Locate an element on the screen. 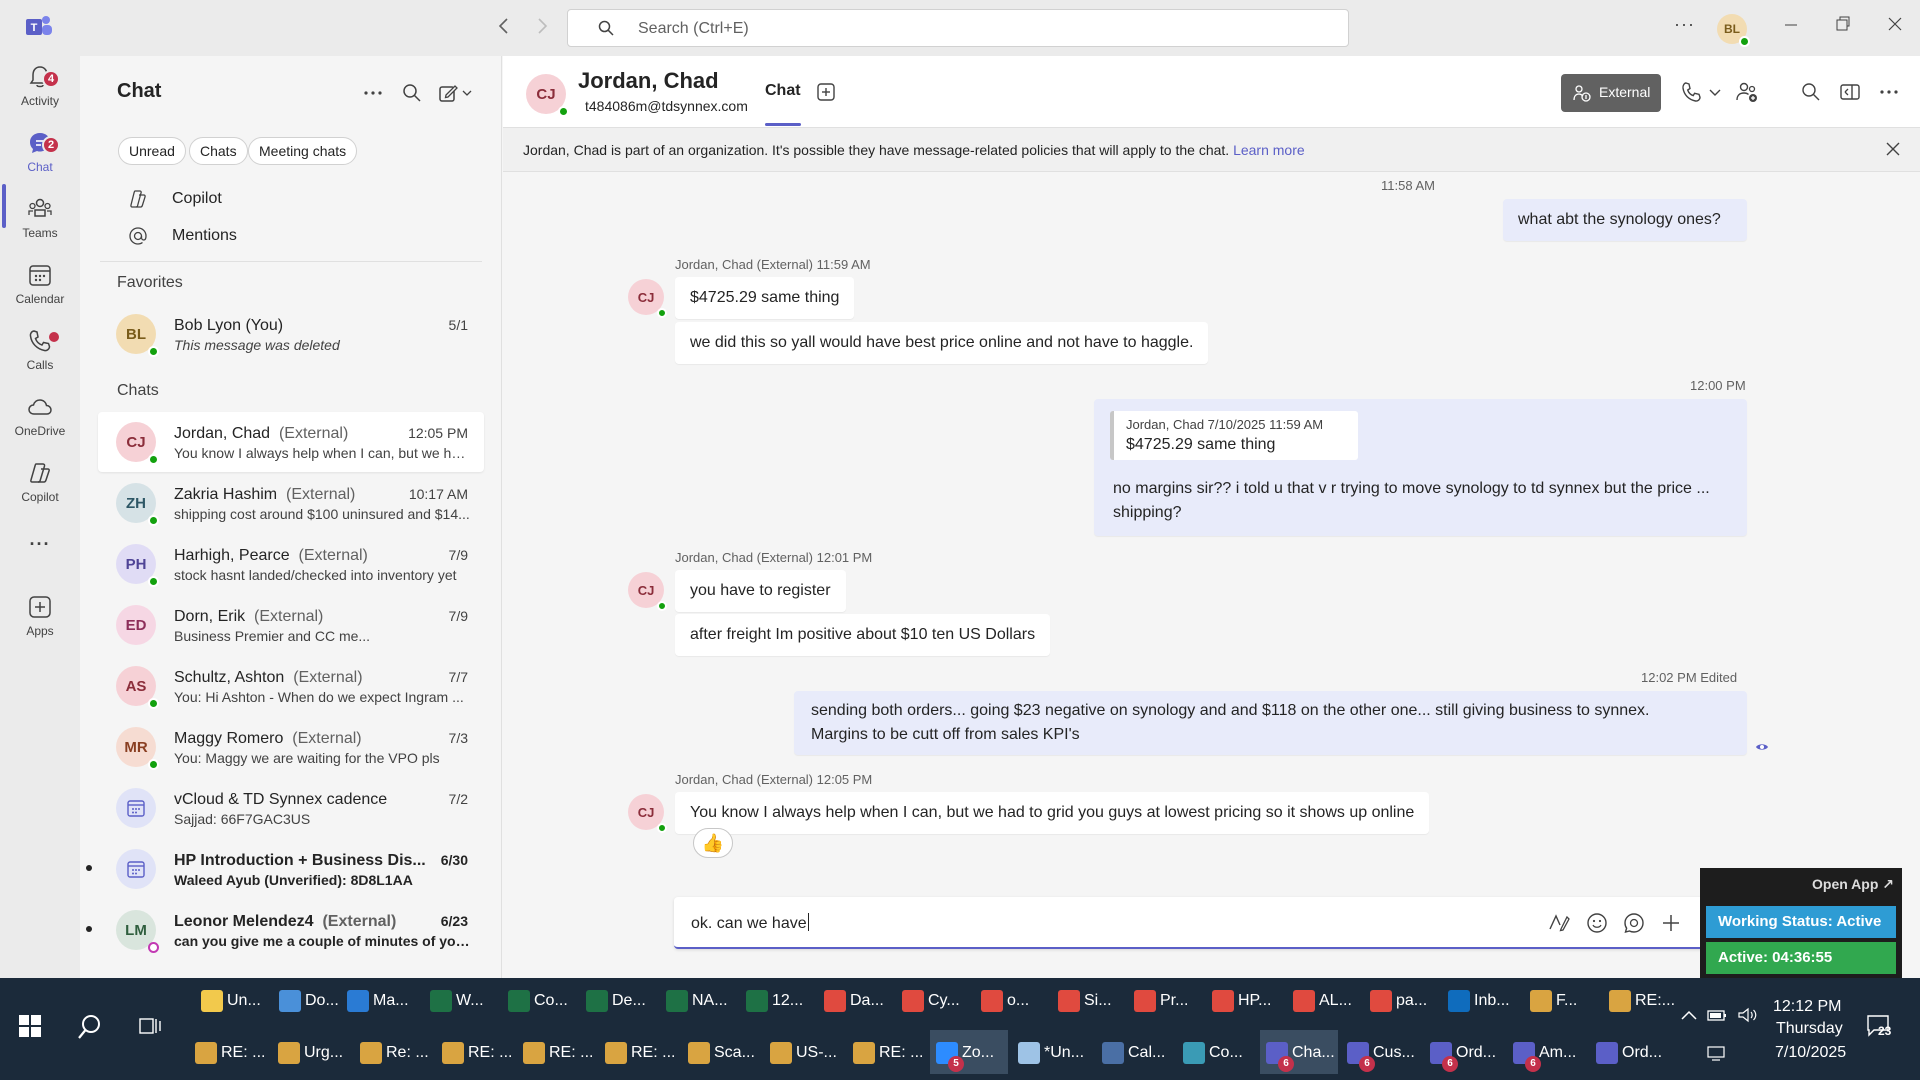 Image resolution: width=1920 pixels, height=1080 pixels. taskbar-badge-count: 6 is located at coordinates (1286, 1064).